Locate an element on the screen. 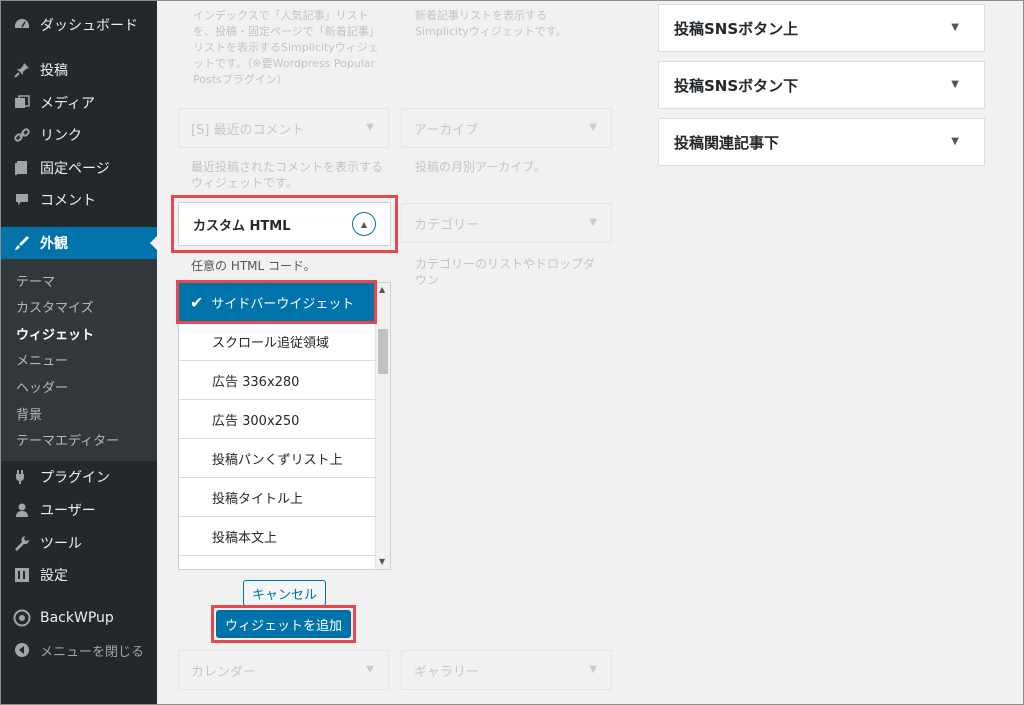  menu-plugins: プラグイン is located at coordinates (79, 477).